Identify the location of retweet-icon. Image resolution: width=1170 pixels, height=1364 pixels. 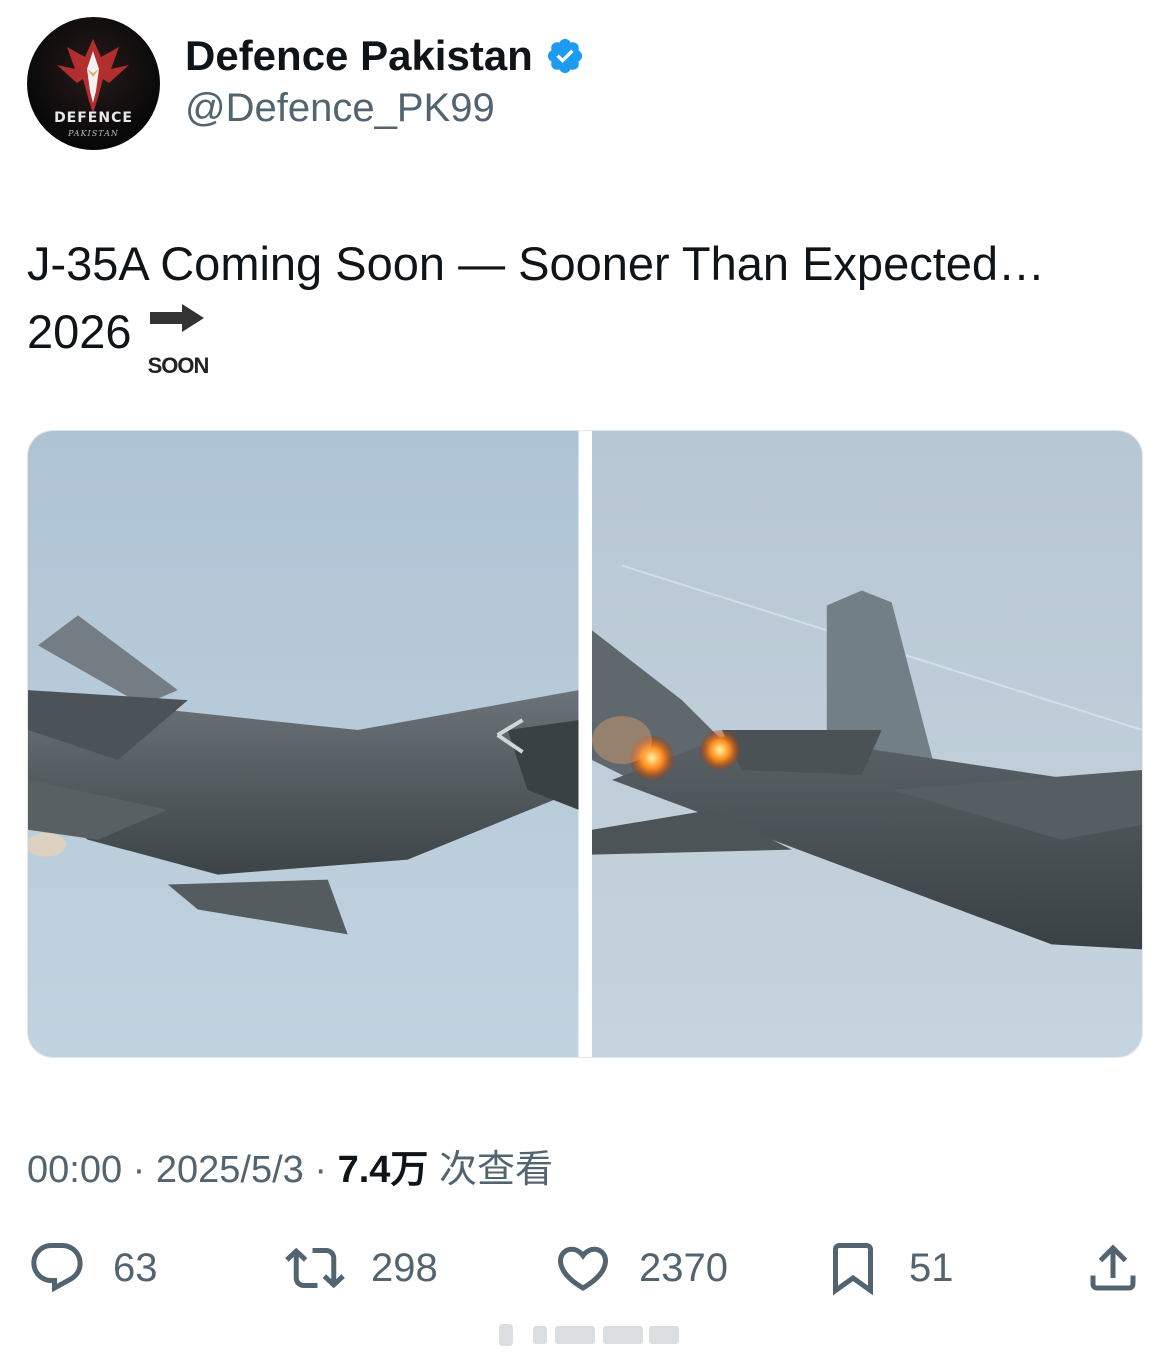
(315, 1268).